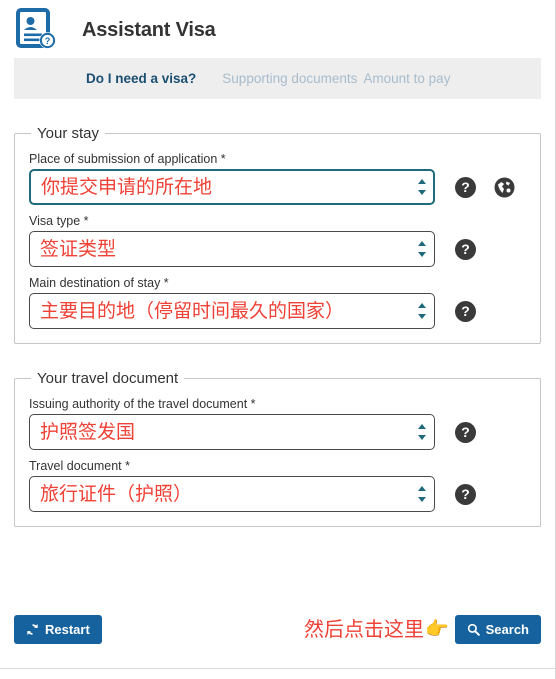 The image size is (556, 679). I want to click on field-row-visa-type: 签证类型 ?, so click(277, 249).